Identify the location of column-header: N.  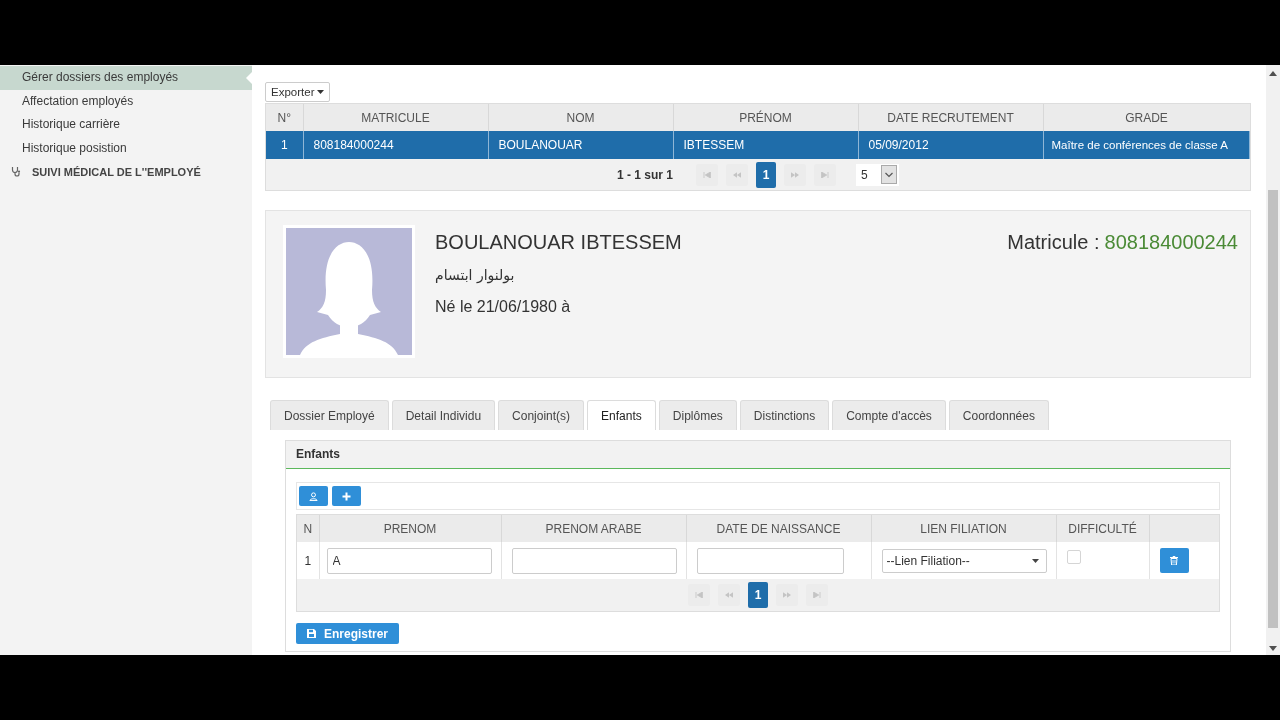
(308, 528).